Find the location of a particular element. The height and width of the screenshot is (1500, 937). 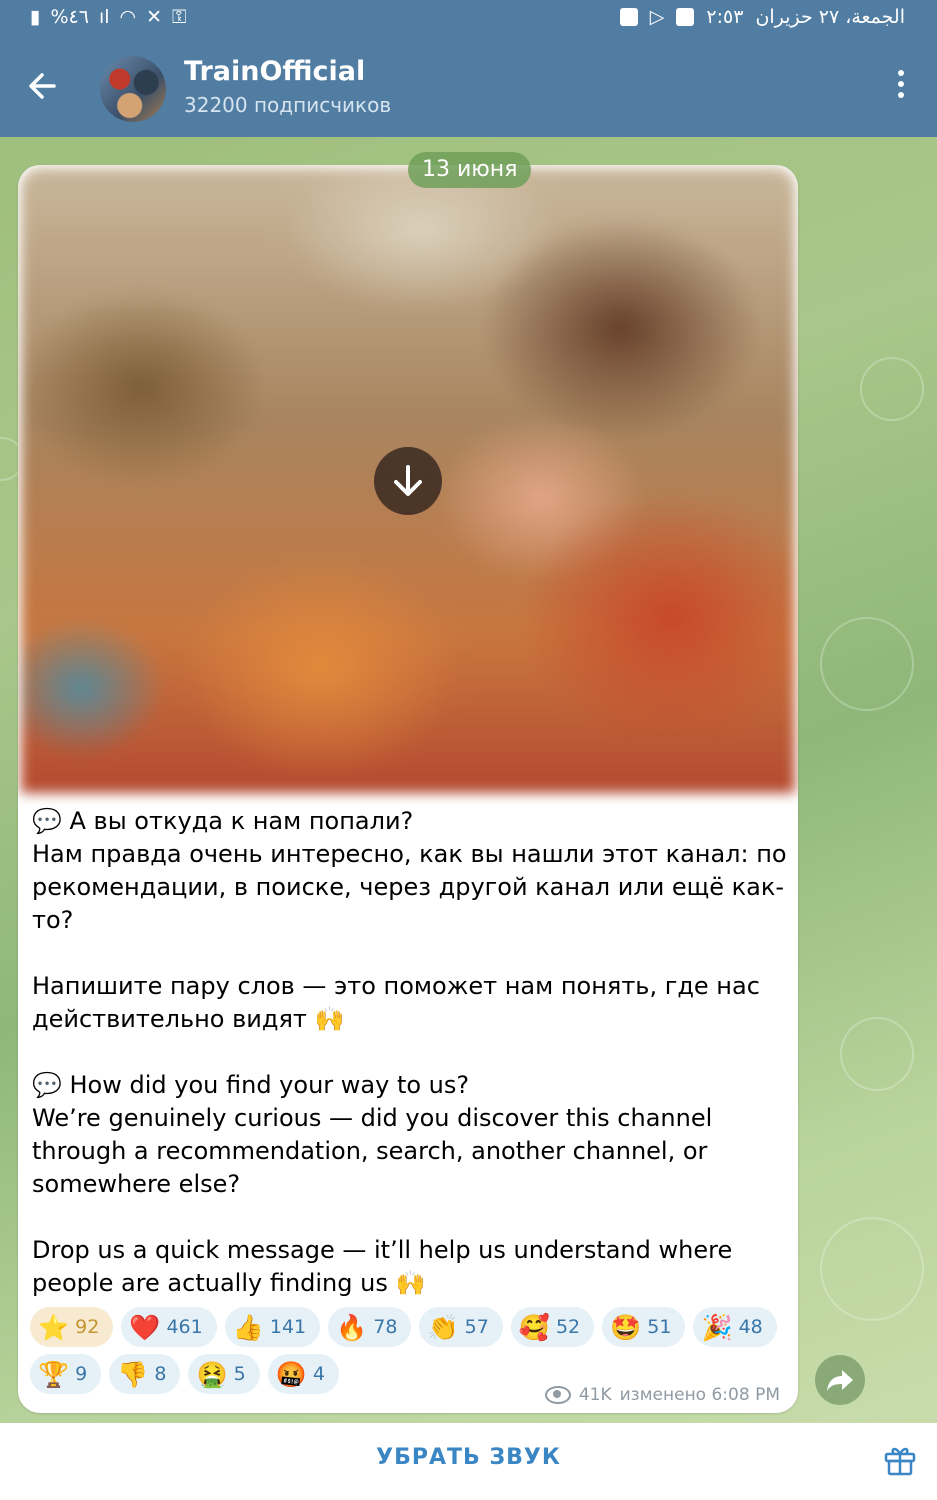

download-arrow-icon is located at coordinates (408, 480).